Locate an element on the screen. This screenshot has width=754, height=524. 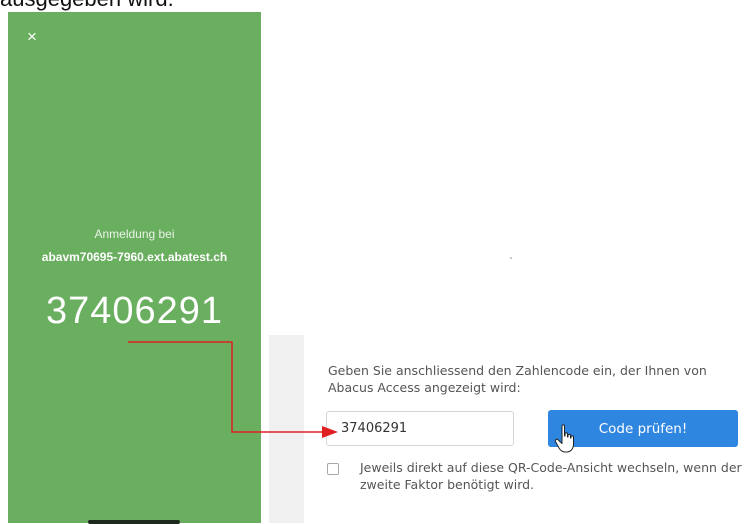
home-indicator is located at coordinates (134, 522).